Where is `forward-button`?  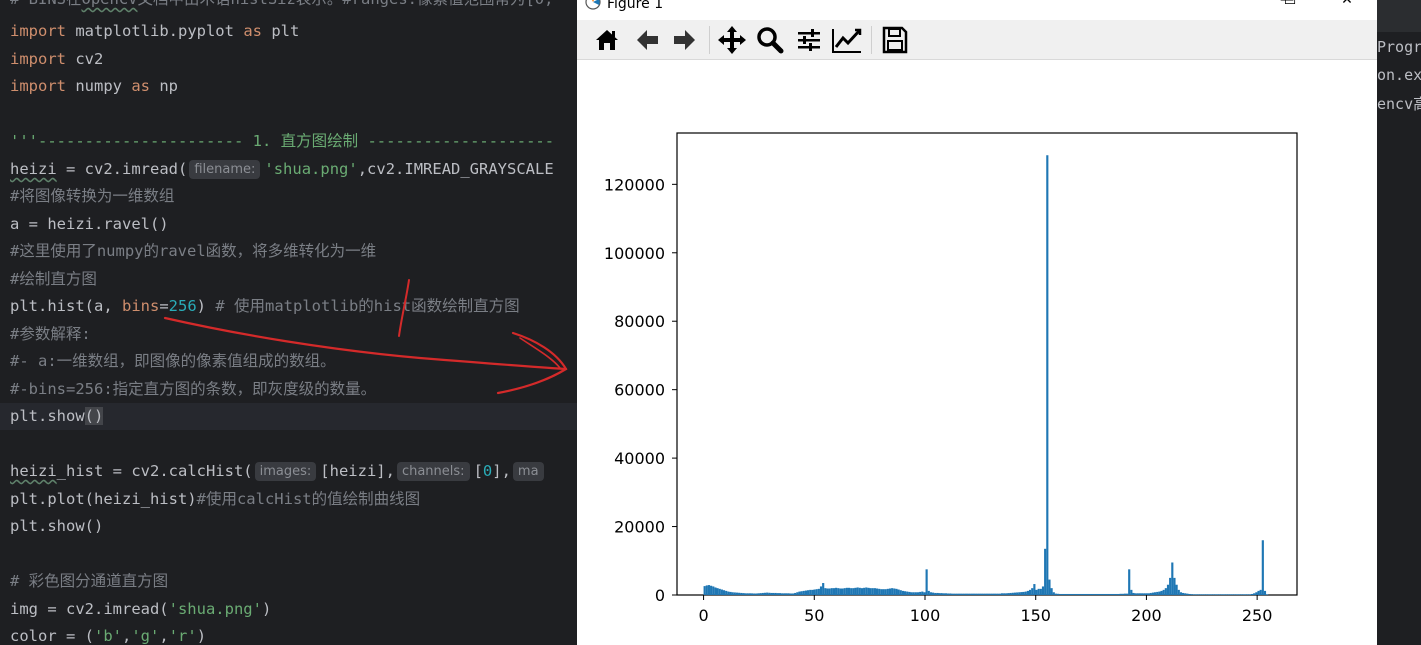
forward-button is located at coordinates (685, 40).